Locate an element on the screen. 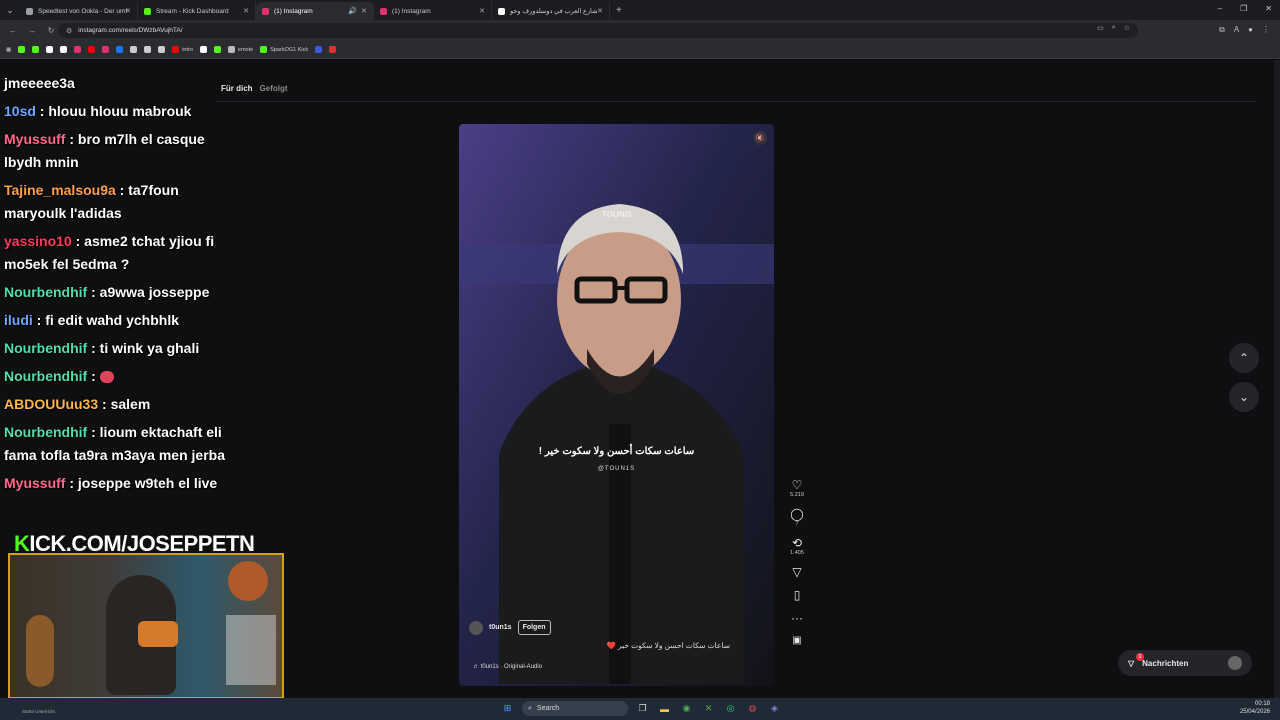 The width and height of the screenshot is (1280, 720). file-explorer-icon: ▬ is located at coordinates (664, 708).